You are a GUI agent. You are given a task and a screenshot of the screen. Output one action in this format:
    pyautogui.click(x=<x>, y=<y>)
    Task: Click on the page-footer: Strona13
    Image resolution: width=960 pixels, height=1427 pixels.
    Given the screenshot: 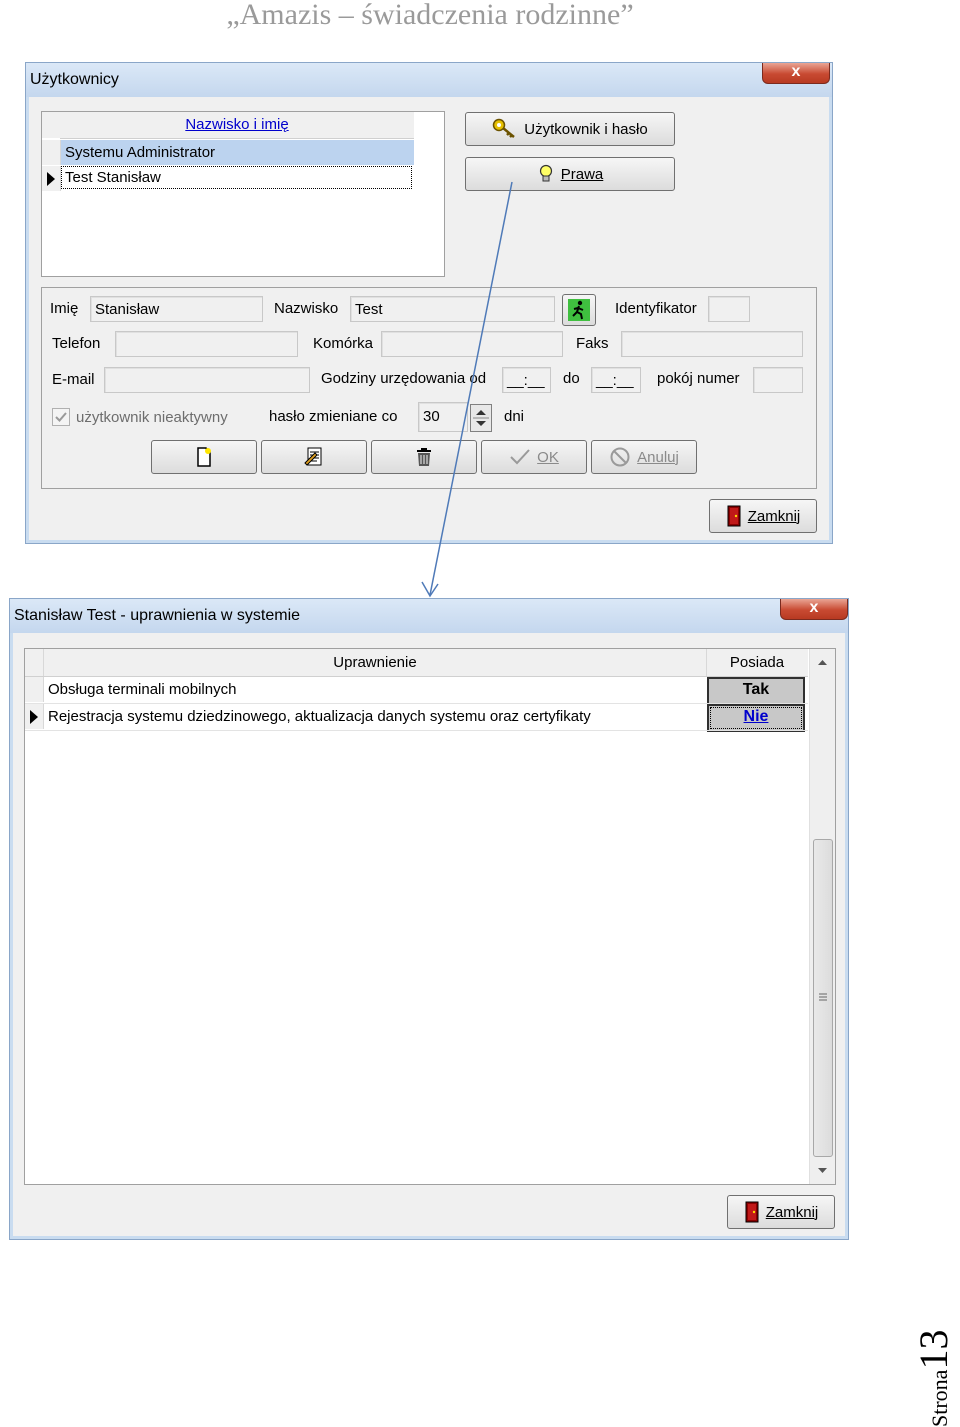 What is the action you would take?
    pyautogui.click(x=935, y=1366)
    